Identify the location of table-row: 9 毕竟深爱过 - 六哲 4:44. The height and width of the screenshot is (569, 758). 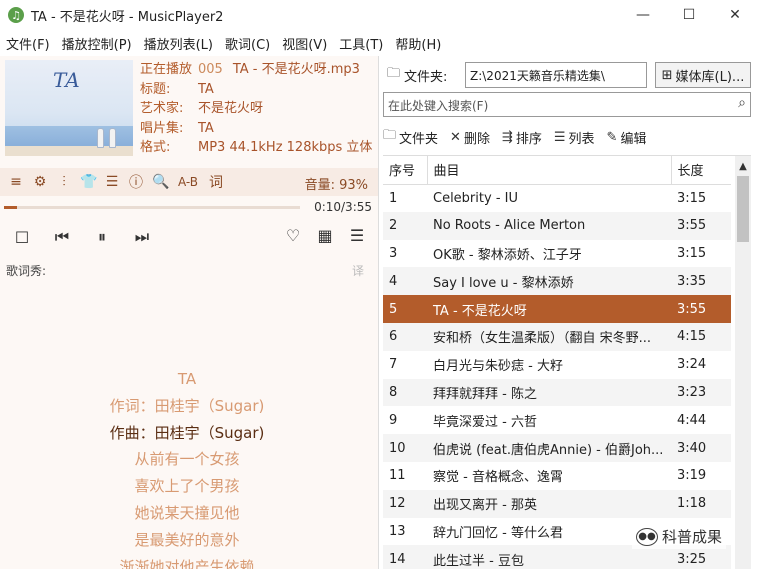
(557, 420).